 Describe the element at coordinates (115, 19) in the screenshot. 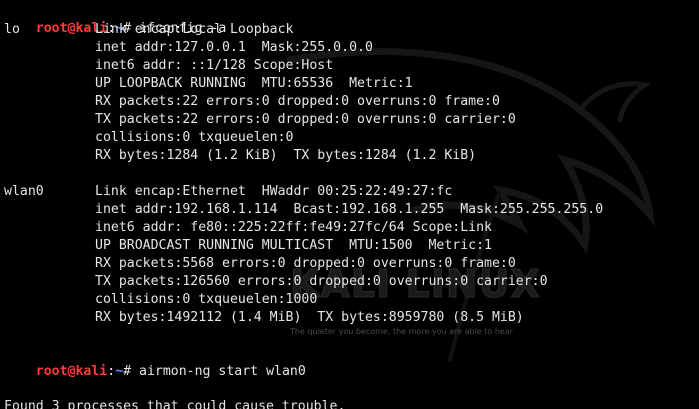

I see `prompt-line-1: root@kali:~# ifconfig -a` at that location.